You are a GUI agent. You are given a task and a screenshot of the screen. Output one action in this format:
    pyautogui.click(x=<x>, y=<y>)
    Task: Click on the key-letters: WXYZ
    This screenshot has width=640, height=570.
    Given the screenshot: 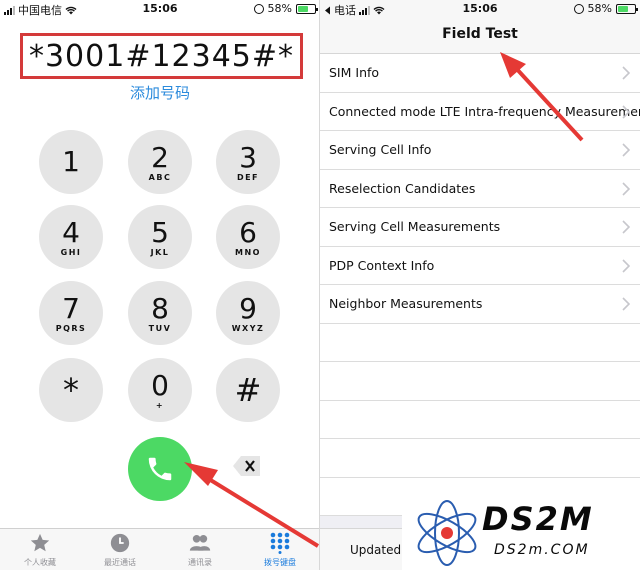 What is the action you would take?
    pyautogui.click(x=248, y=328)
    